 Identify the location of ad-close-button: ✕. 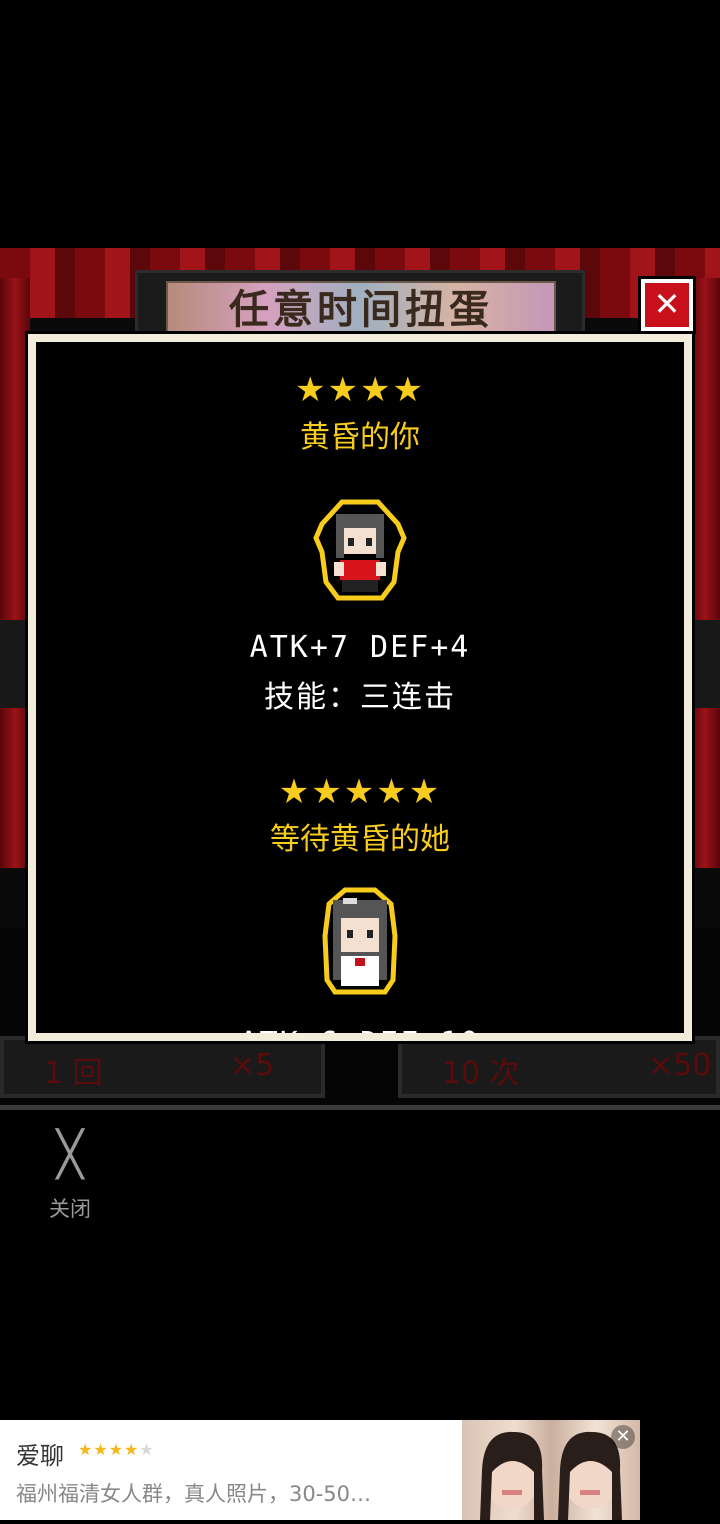
(623, 1437).